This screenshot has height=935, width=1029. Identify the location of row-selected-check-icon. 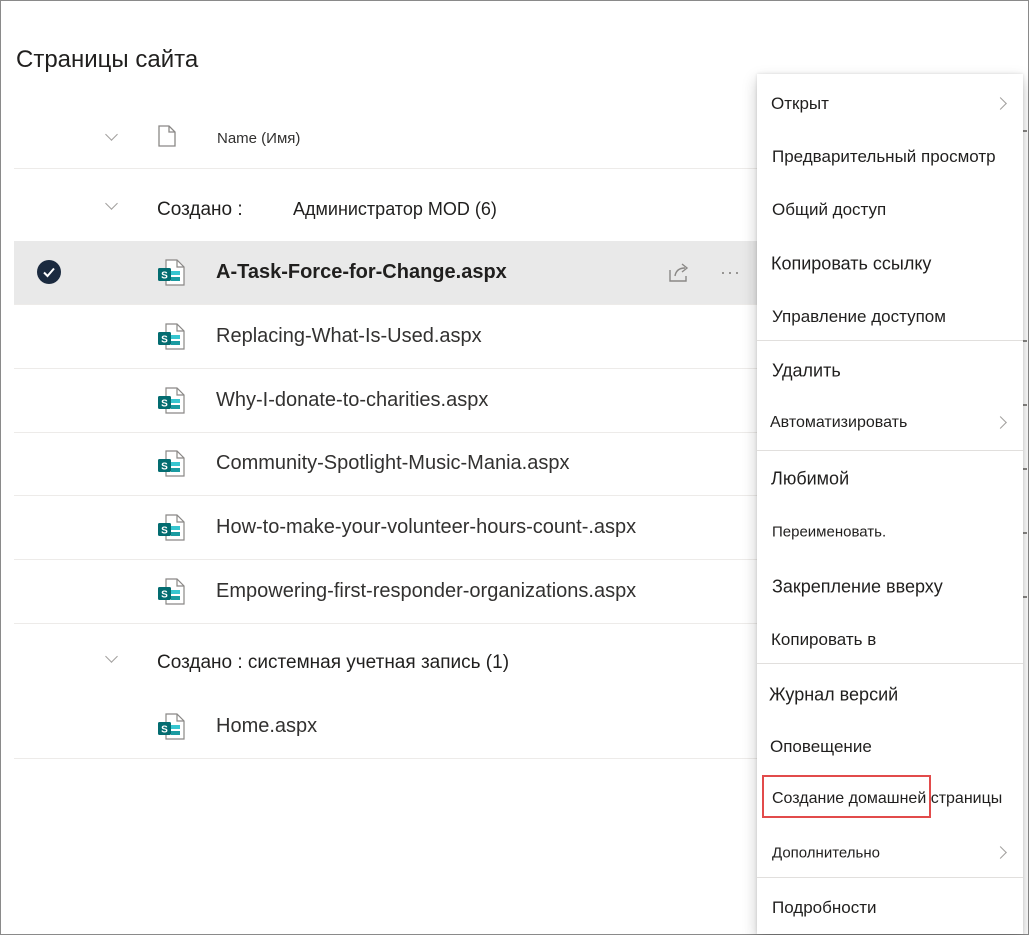
(49, 272).